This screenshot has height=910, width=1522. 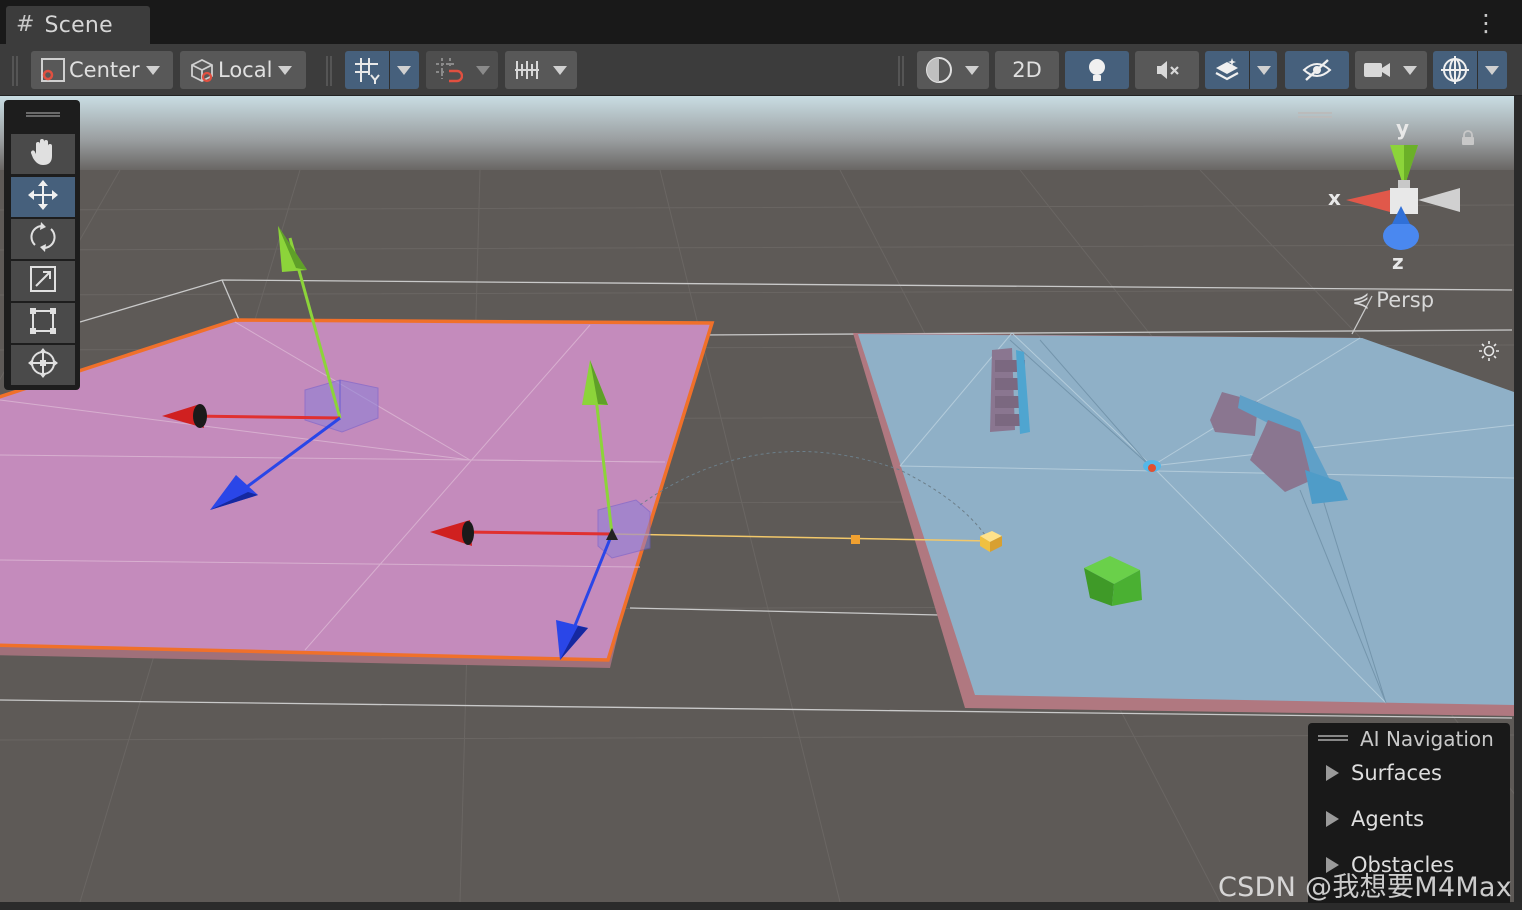 I want to click on toggle-2d-label: 2D, so click(x=1027, y=70).